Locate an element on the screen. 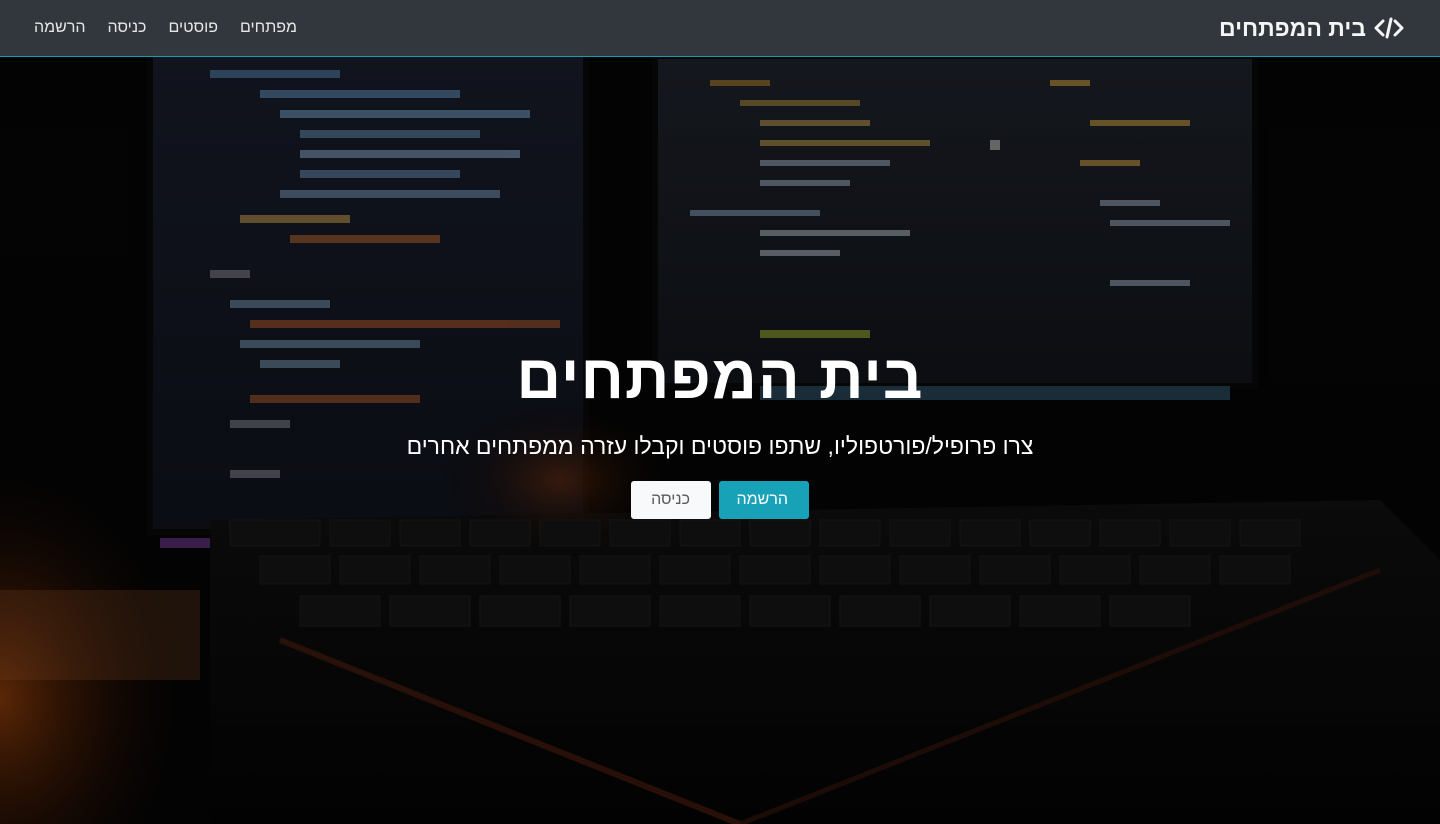 This screenshot has height=824, width=1440. nav-item-posts: פוסטים is located at coordinates (193, 28).